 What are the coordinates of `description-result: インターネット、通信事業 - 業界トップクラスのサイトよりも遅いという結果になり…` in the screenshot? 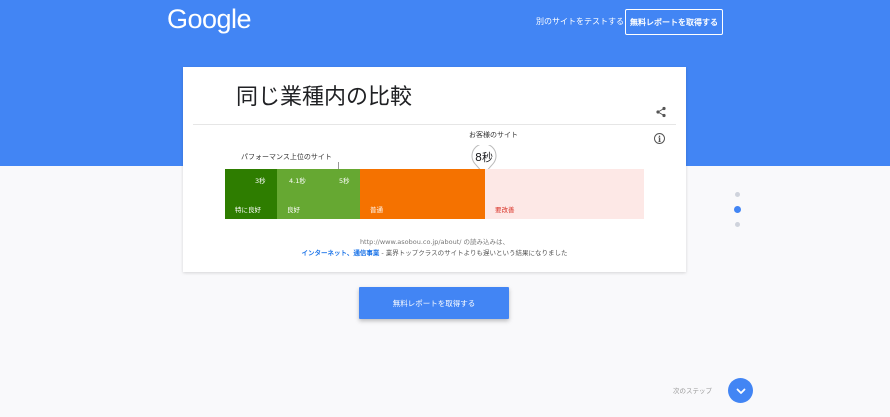 It's located at (434, 252).